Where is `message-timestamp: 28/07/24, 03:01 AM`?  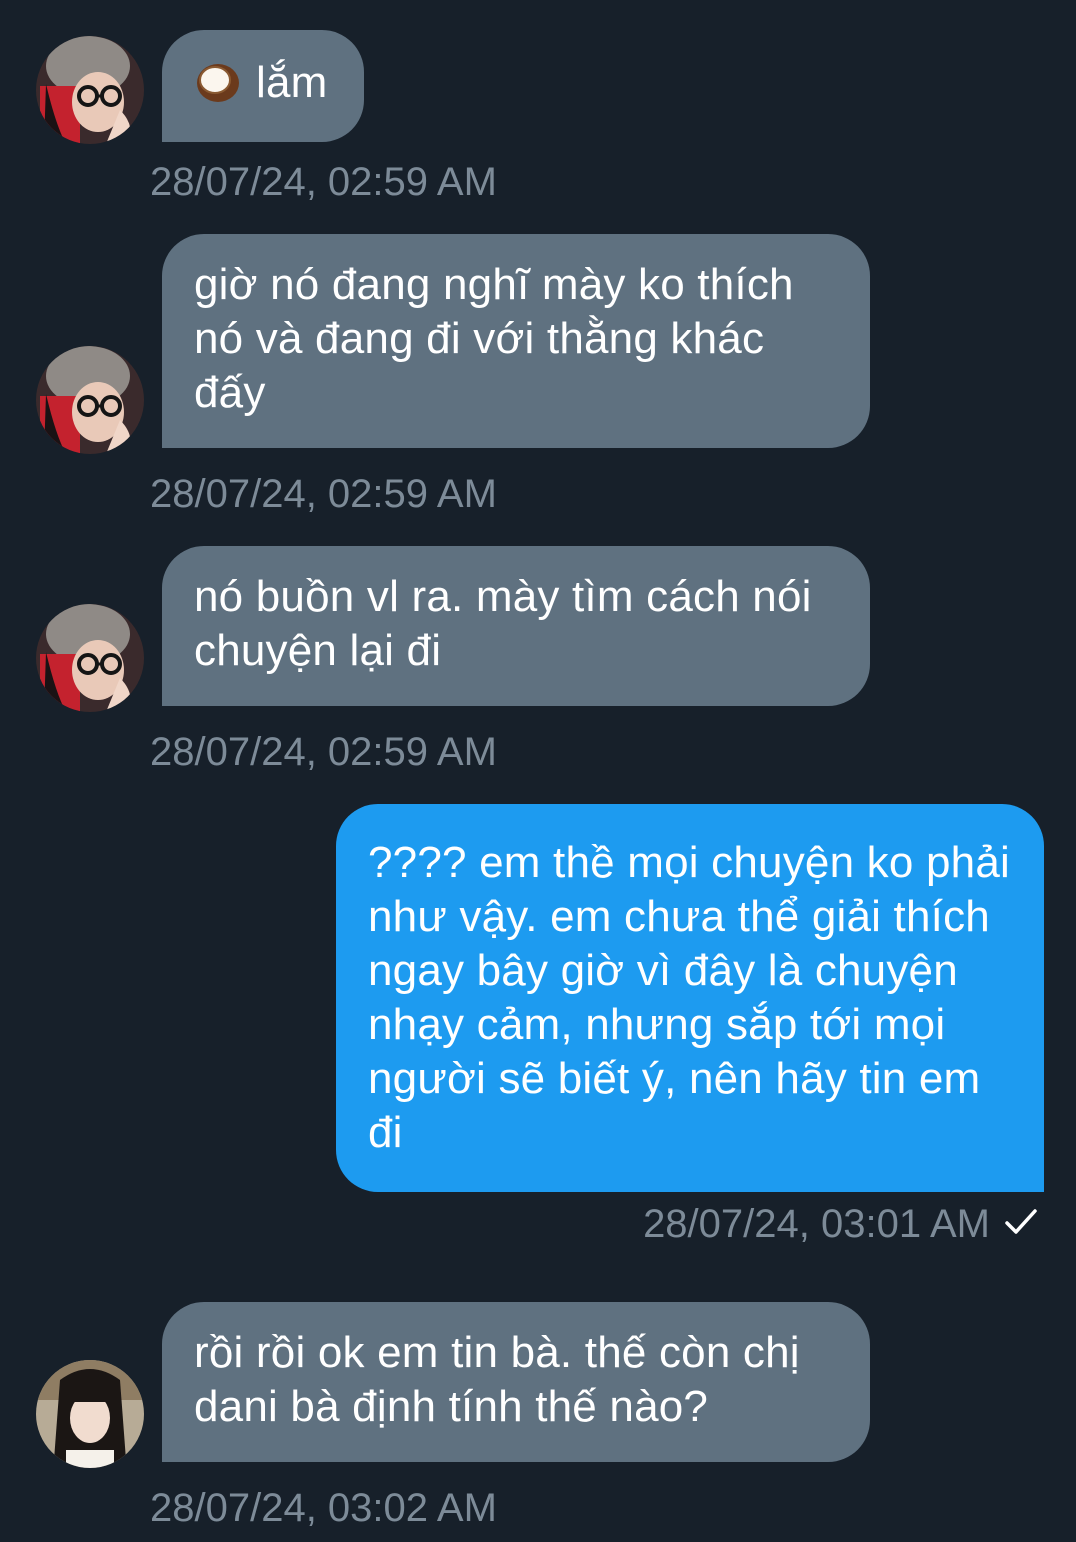 message-timestamp: 28/07/24, 03:01 AM is located at coordinates (816, 1224).